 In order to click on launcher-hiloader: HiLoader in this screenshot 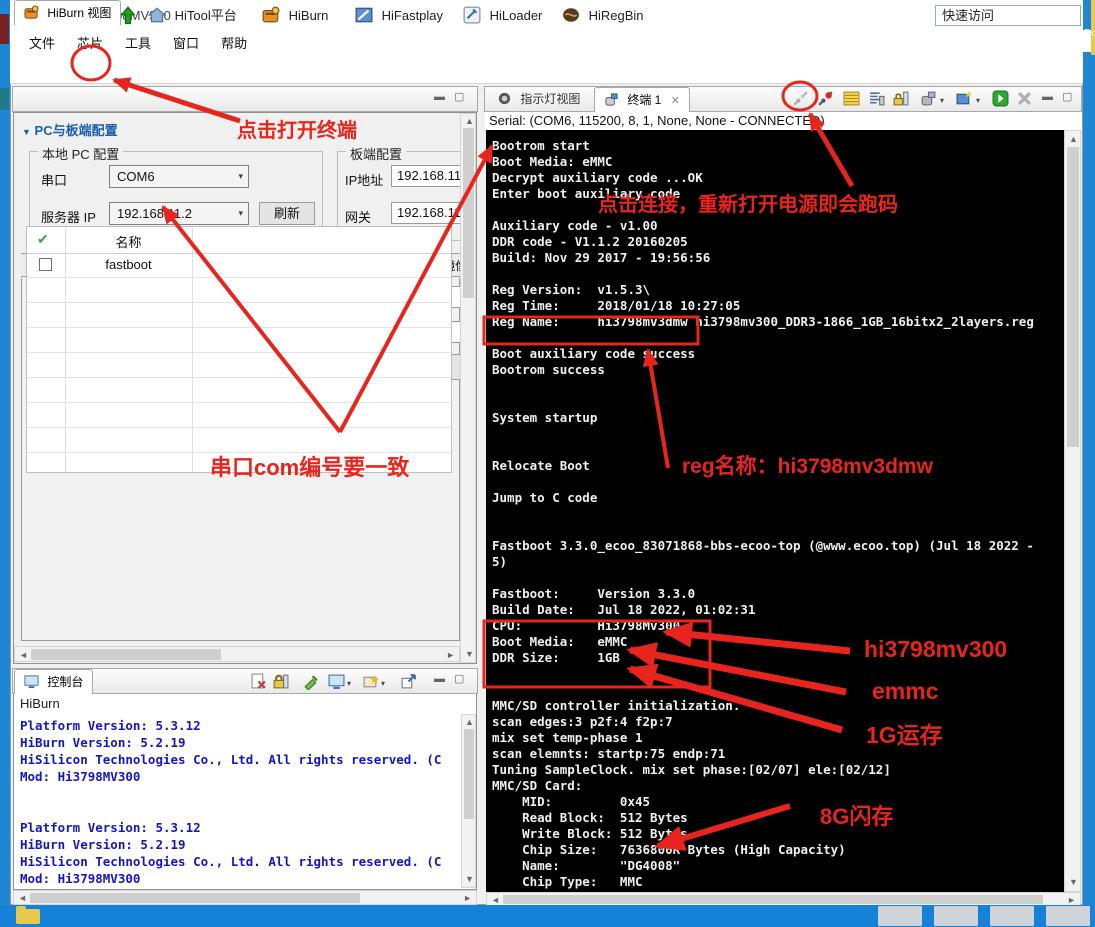, I will do `click(502, 16)`.